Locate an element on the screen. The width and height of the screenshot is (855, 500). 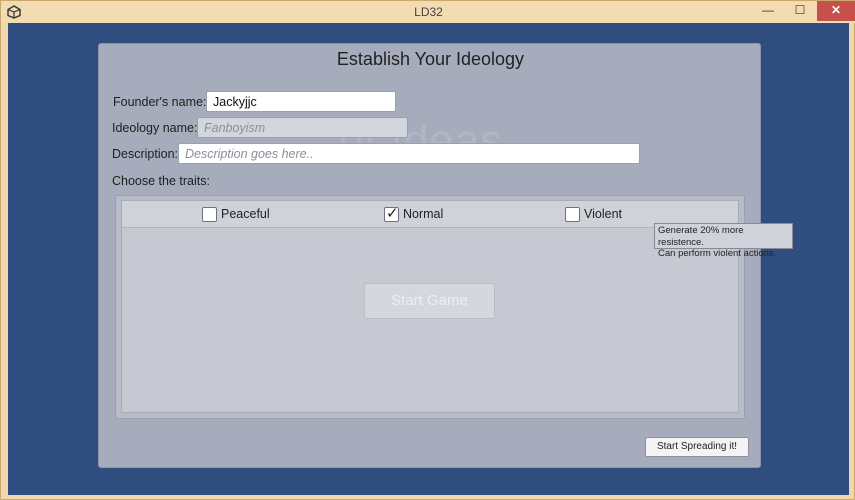
founder-name-input is located at coordinates (301, 101).